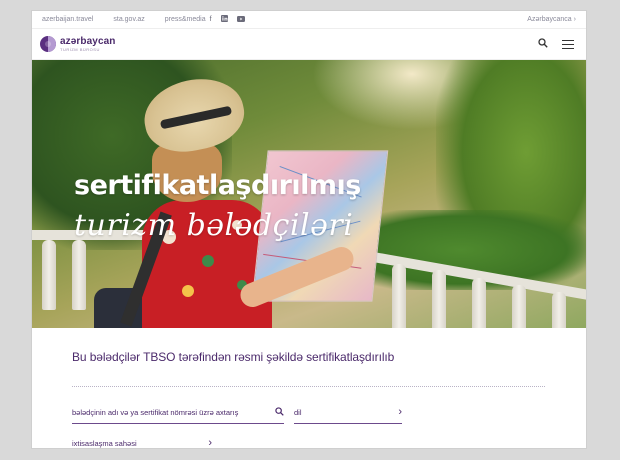 This screenshot has height=460, width=620. What do you see at coordinates (80, 49) in the screenshot?
I see `logo-subtitle: TURİZM BÜROSU` at bounding box center [80, 49].